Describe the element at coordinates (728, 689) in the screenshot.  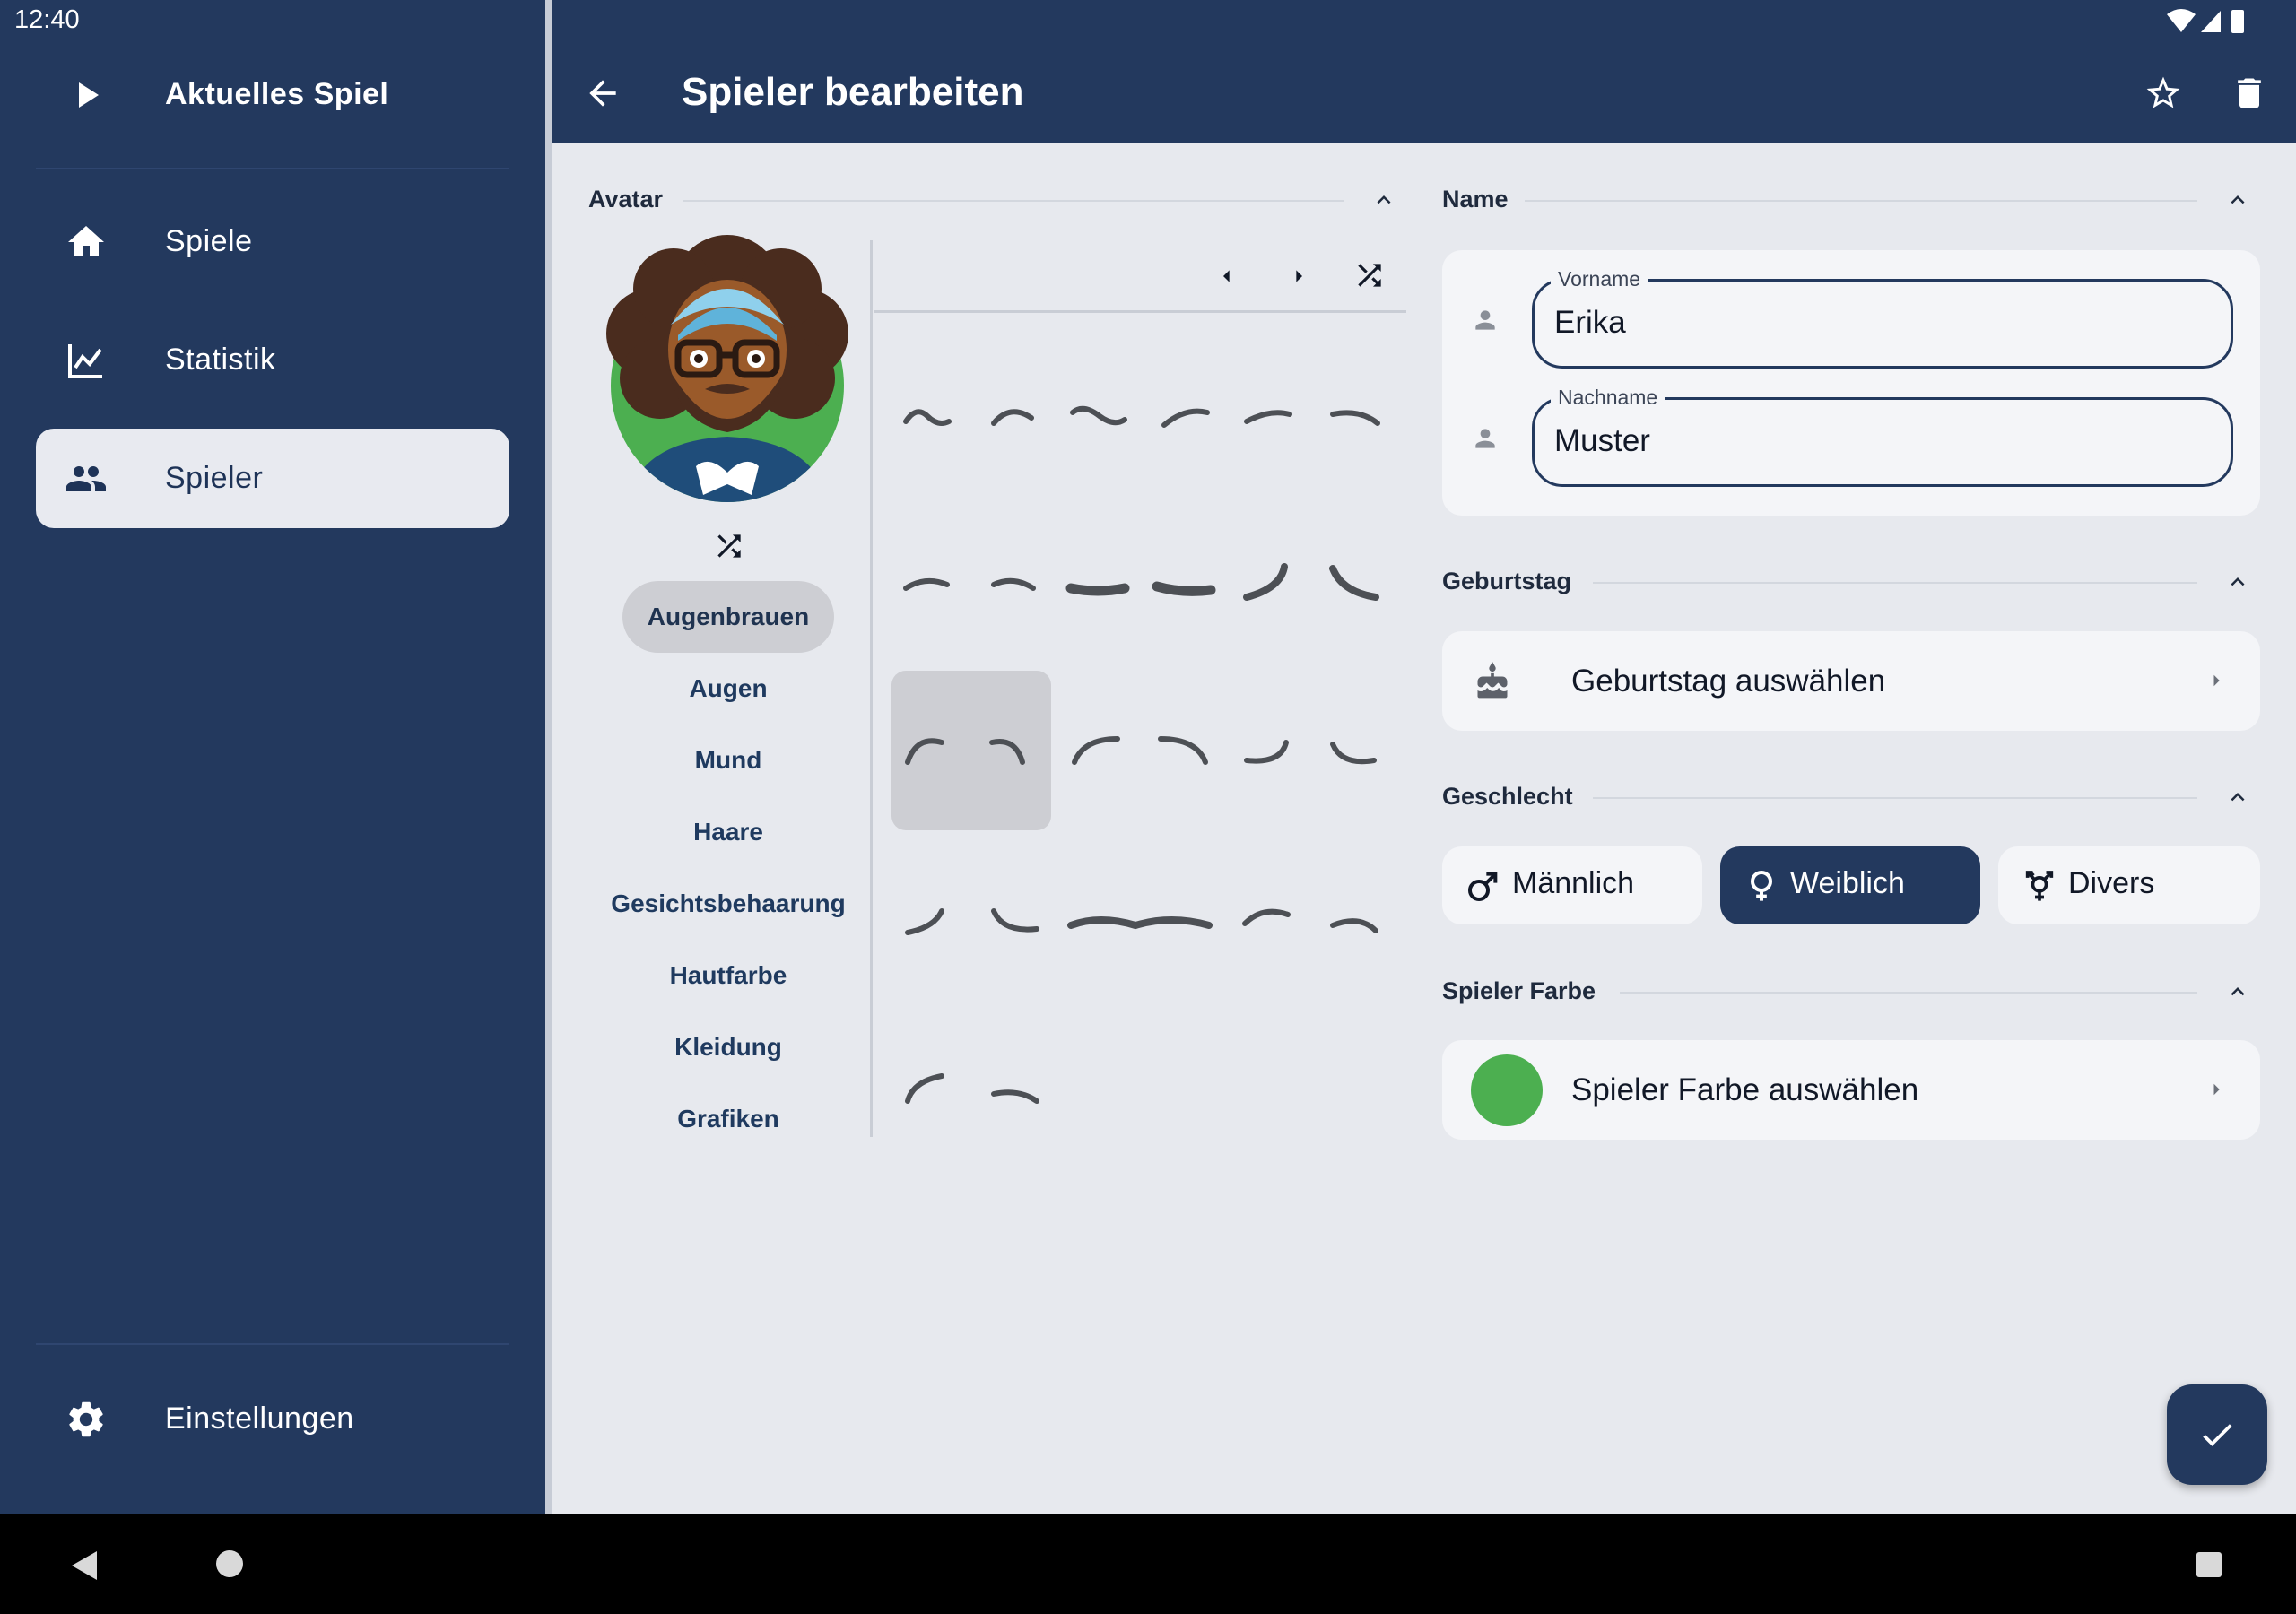
I see `category-augen: Augen` at that location.